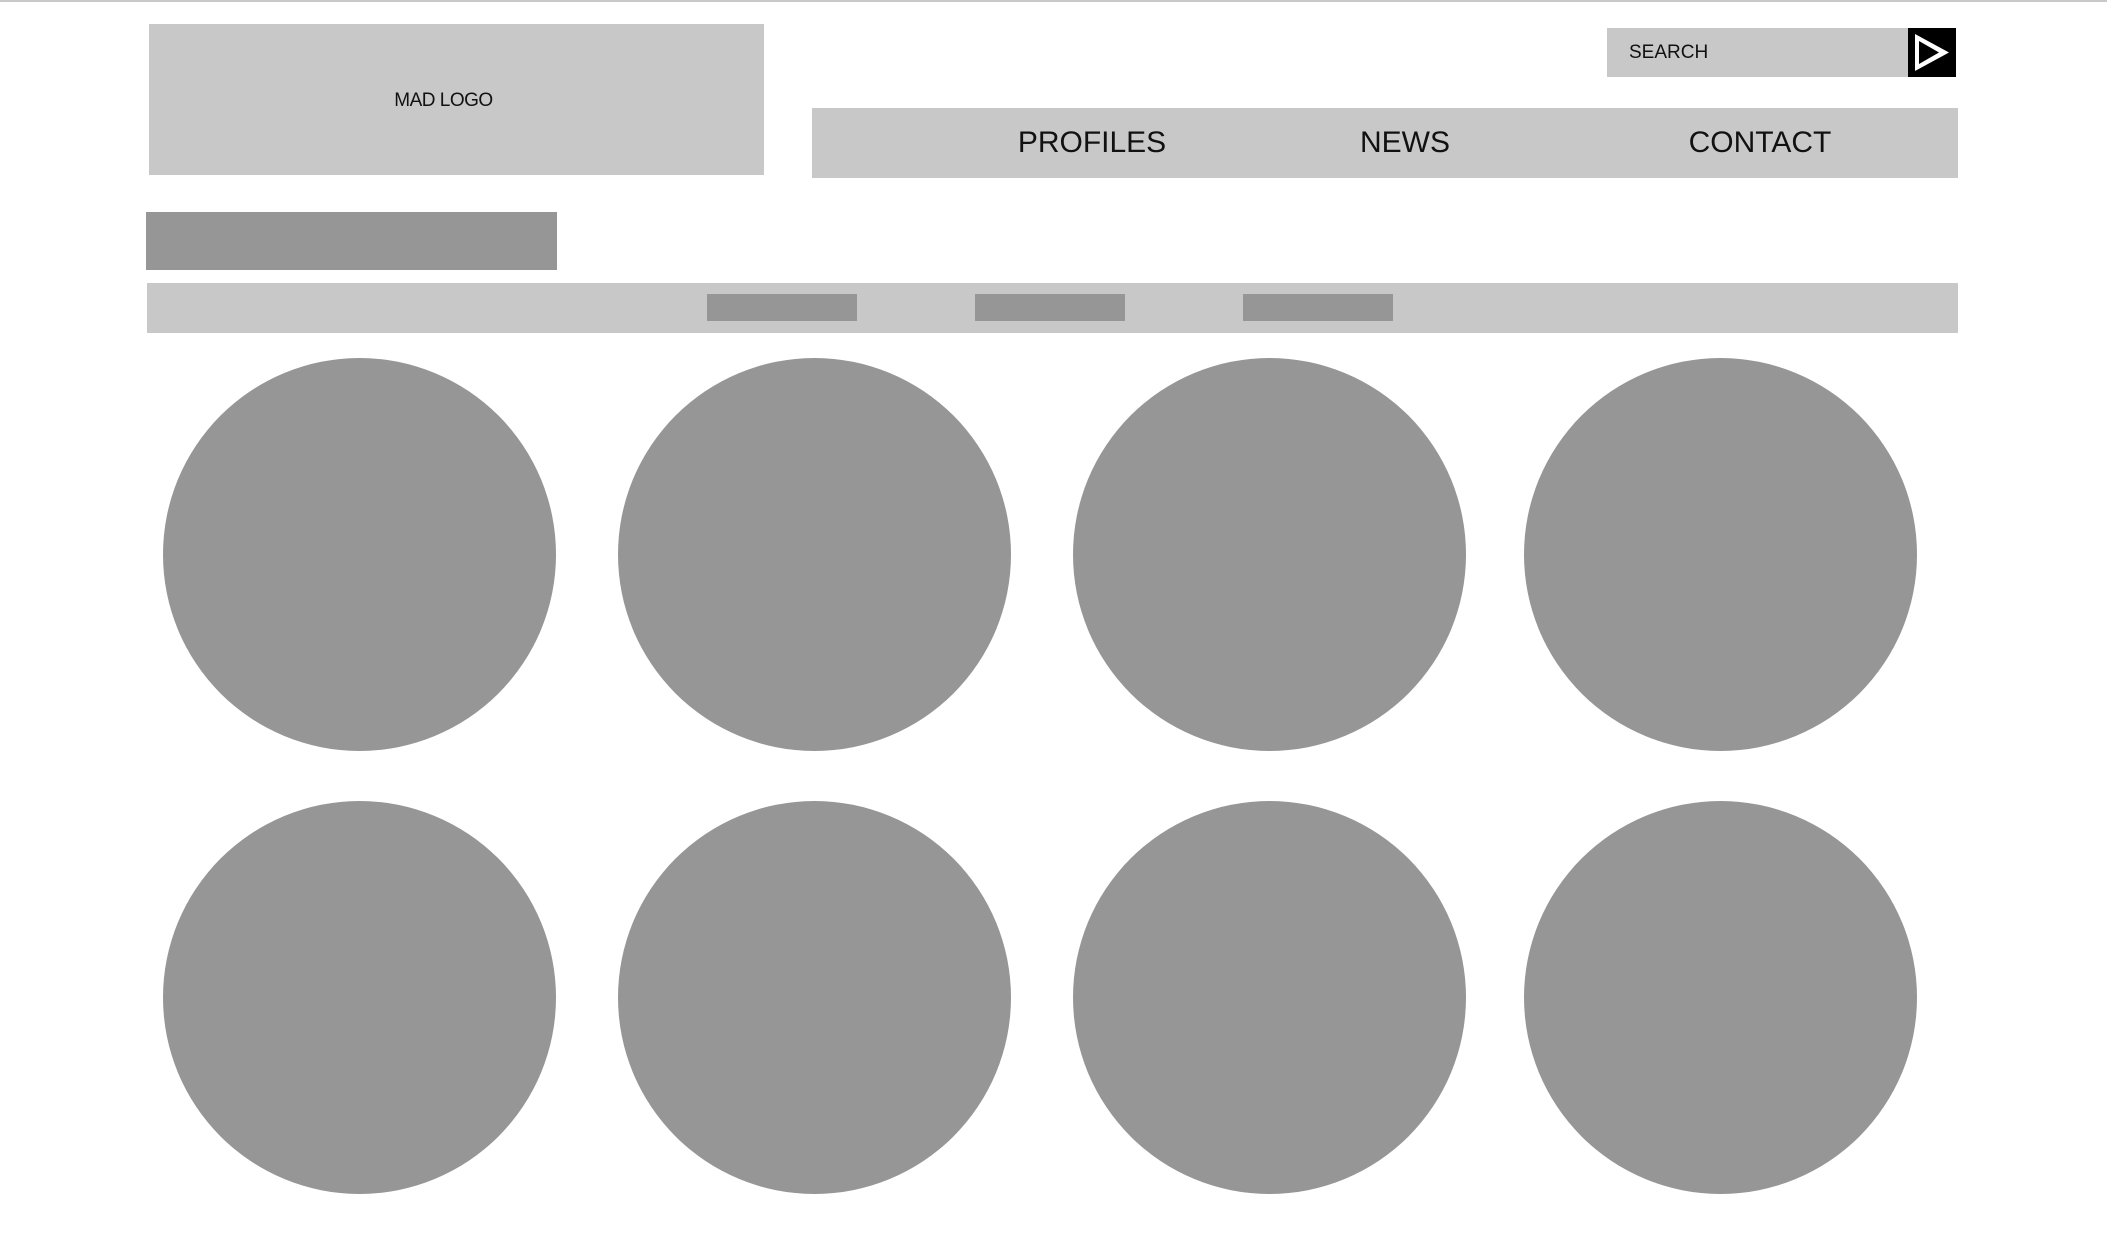  What do you see at coordinates (1760, 143) in the screenshot?
I see `nav-item-contact: CONTACT` at bounding box center [1760, 143].